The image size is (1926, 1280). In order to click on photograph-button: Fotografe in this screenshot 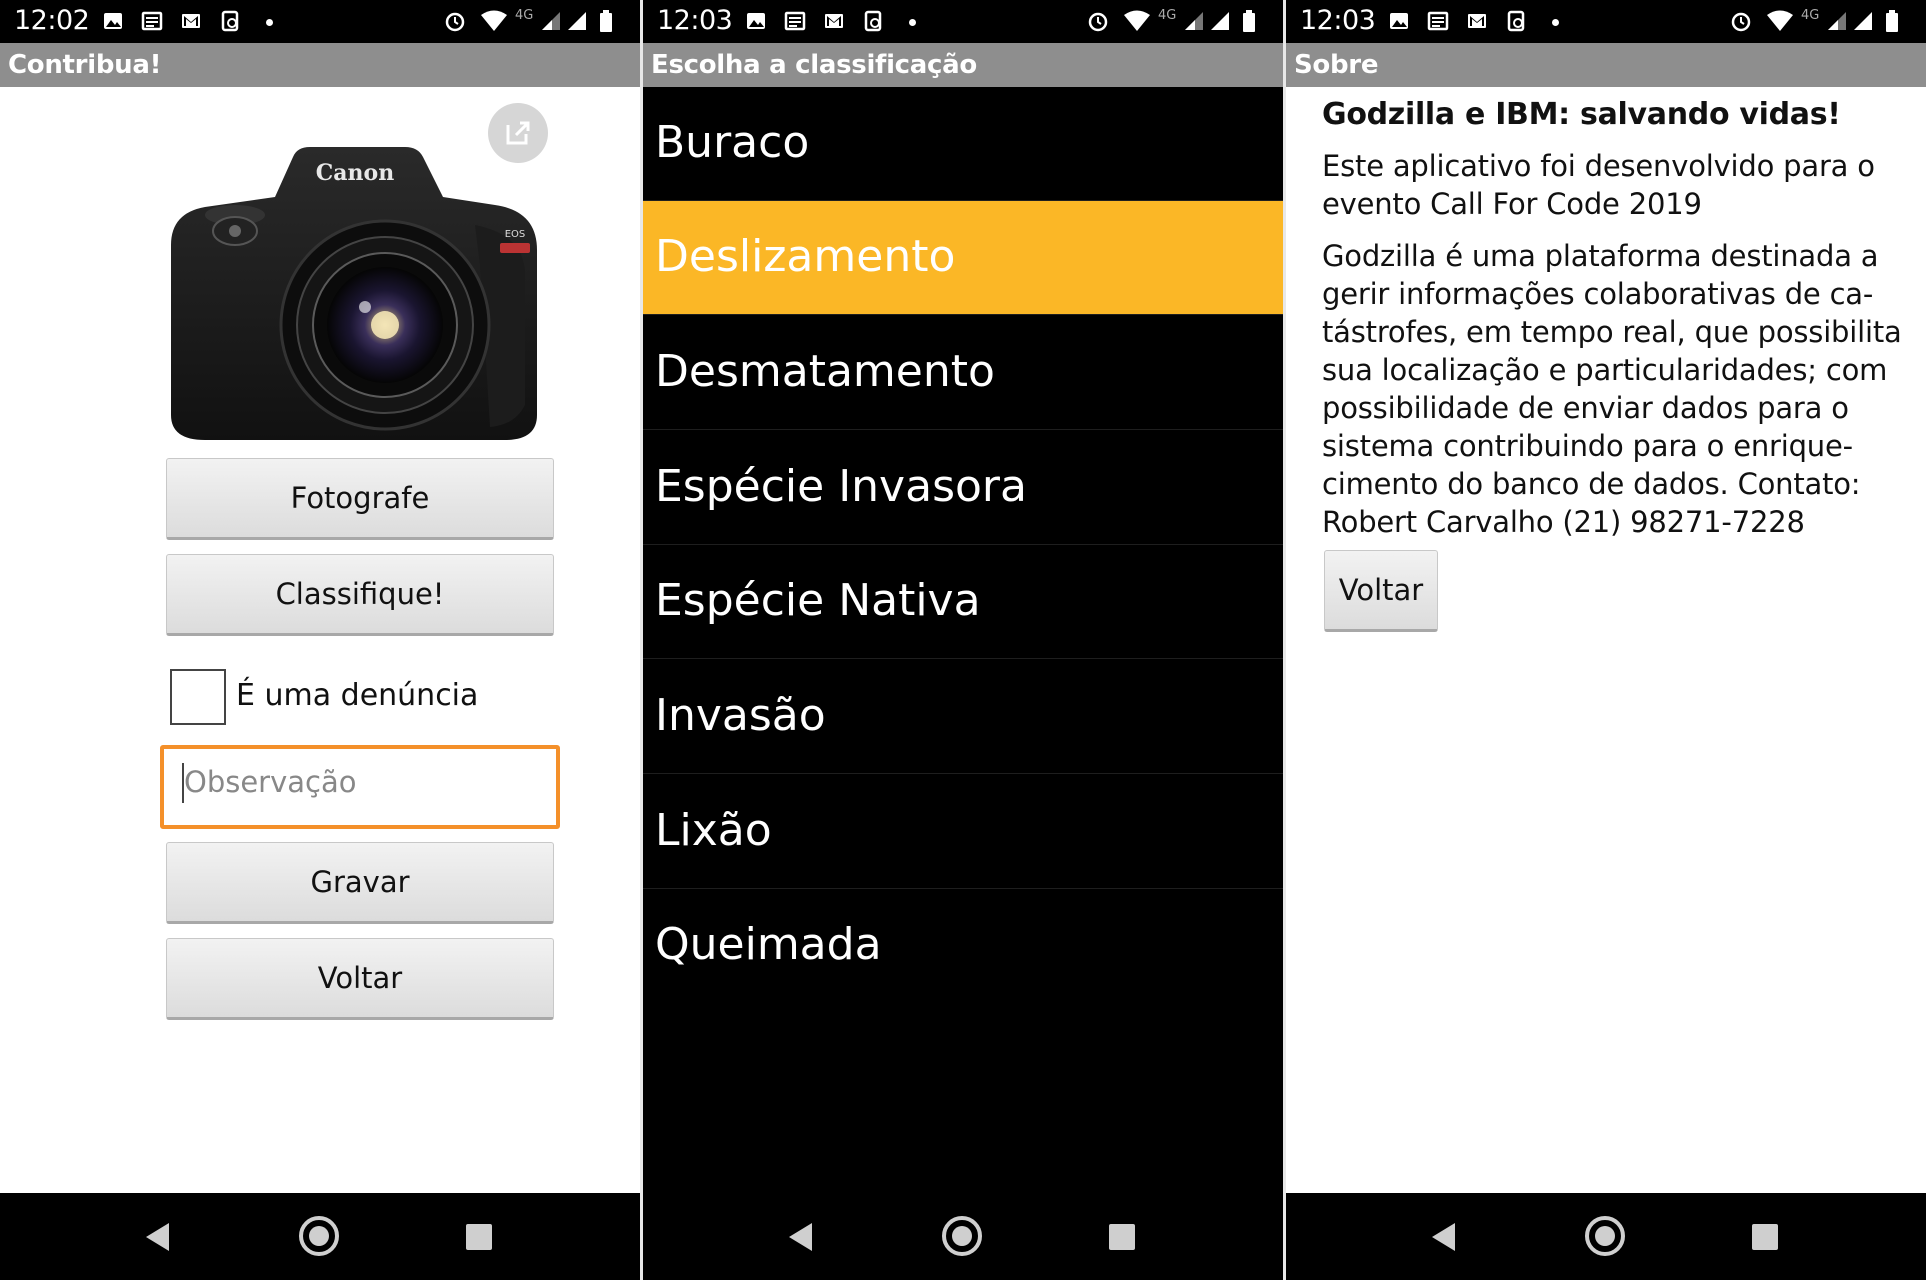, I will do `click(360, 499)`.